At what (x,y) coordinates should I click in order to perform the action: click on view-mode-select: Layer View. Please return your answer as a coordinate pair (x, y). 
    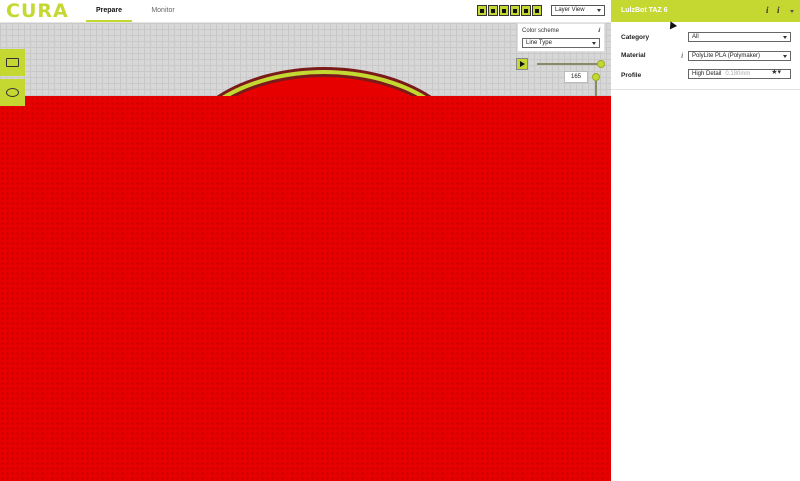
    Looking at the image, I should click on (578, 10).